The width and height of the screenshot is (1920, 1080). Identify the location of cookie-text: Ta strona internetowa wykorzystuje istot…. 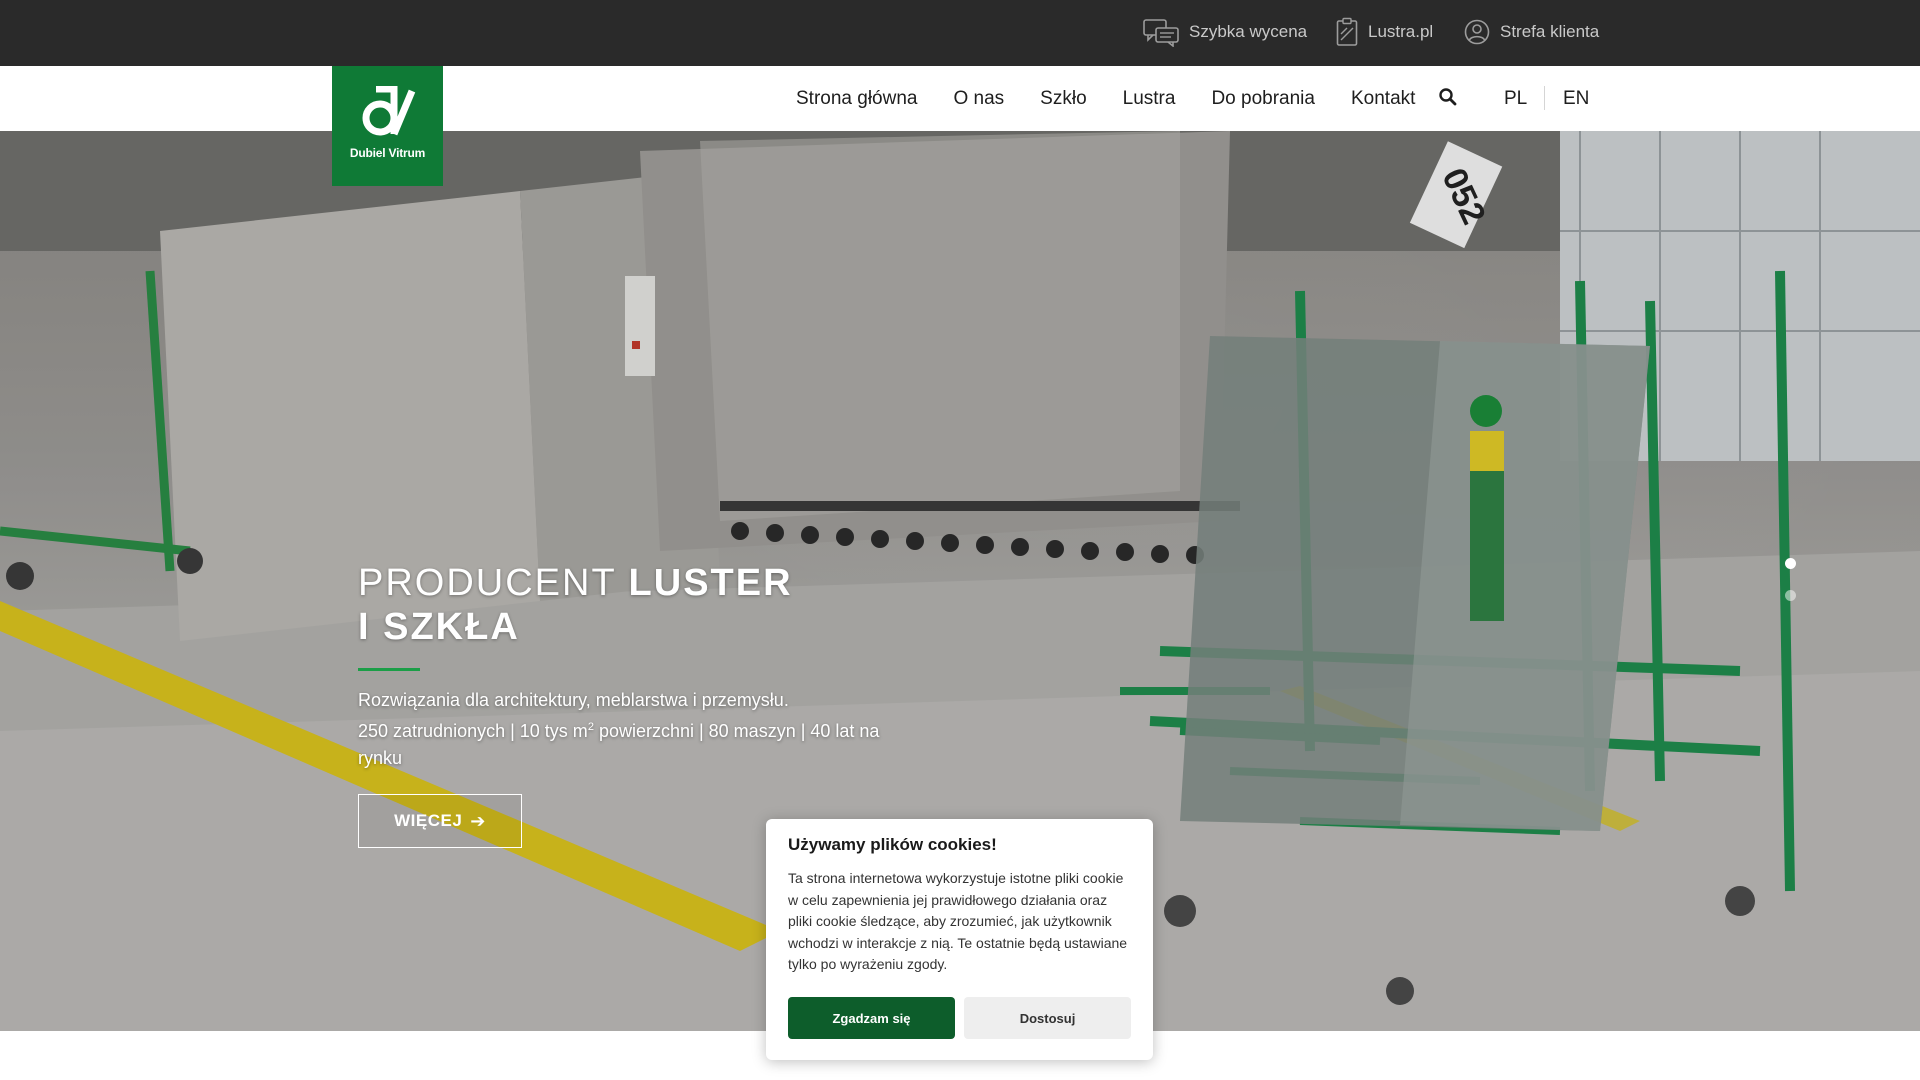
(958, 921).